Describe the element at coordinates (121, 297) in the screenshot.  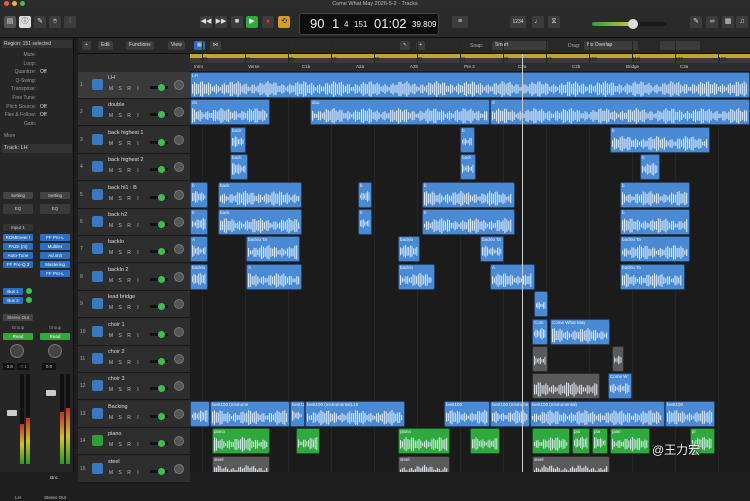
I see `track-name: lead bridge` at that location.